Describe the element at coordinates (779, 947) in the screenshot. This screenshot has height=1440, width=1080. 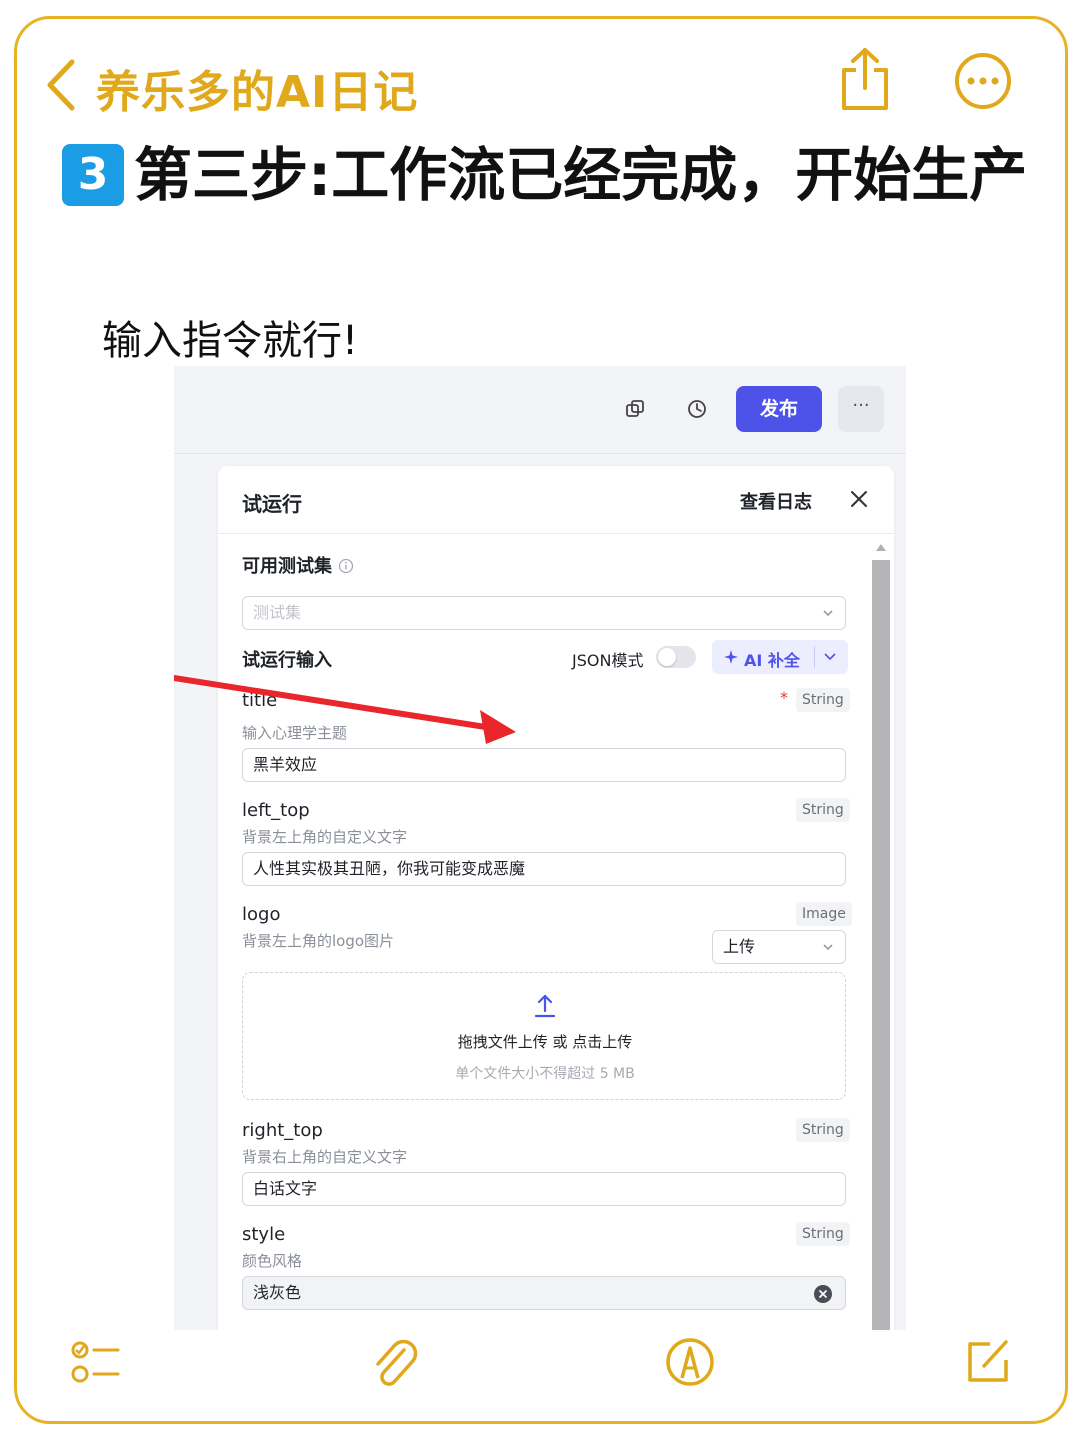
I see `upload-mode-select: 上传` at that location.